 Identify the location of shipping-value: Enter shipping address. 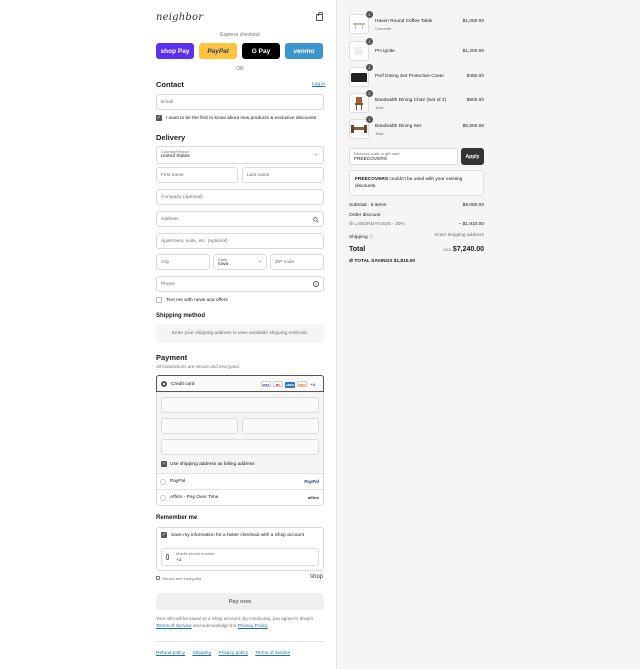
(459, 235).